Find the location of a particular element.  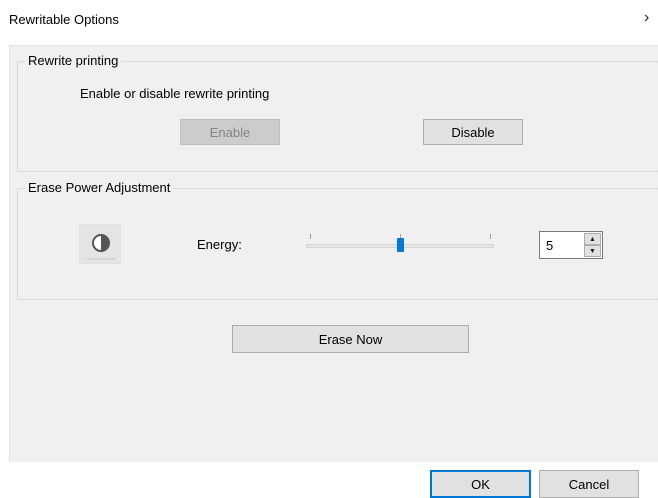

stepper-up-button: ▲ is located at coordinates (592, 239).